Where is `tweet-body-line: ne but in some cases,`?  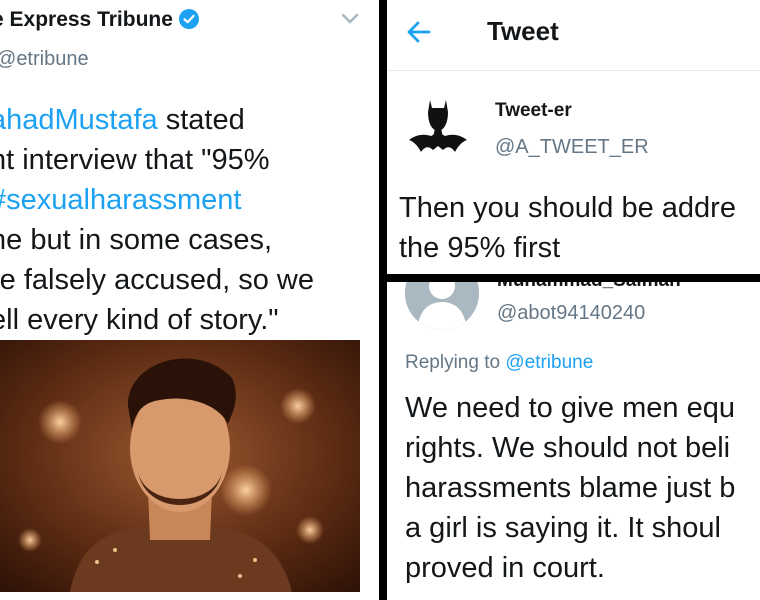 tweet-body-line: ne but in some cases, is located at coordinates (189, 240).